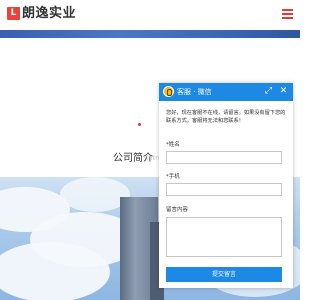  What do you see at coordinates (268, 91) in the screenshot?
I see `expand-icon: ⤢` at bounding box center [268, 91].